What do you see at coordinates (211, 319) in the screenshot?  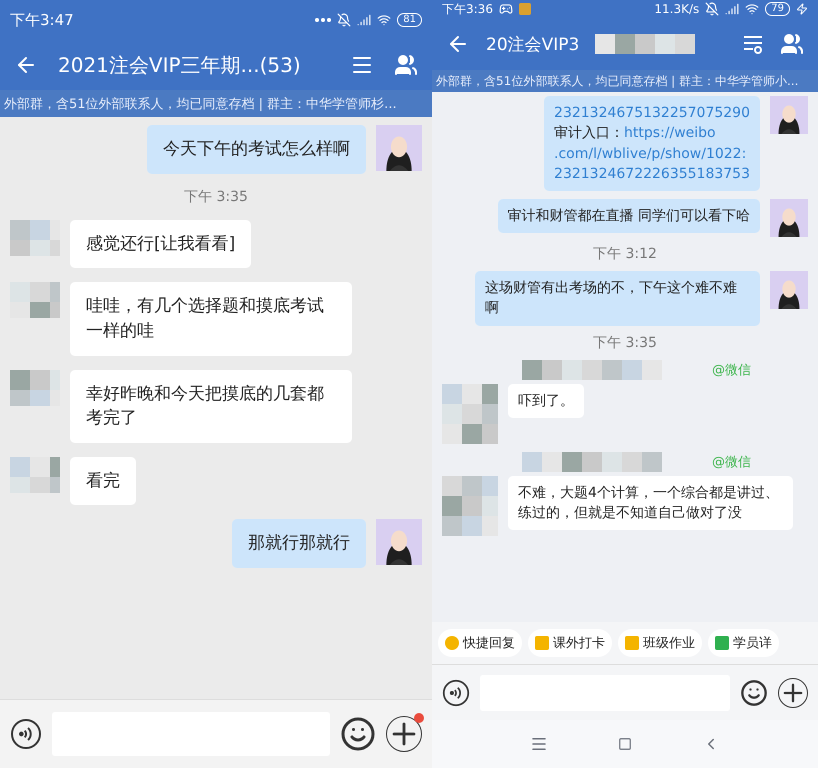 I see `message-bubble: 哇哇，有几个选择题和摸底考试一样的哇` at bounding box center [211, 319].